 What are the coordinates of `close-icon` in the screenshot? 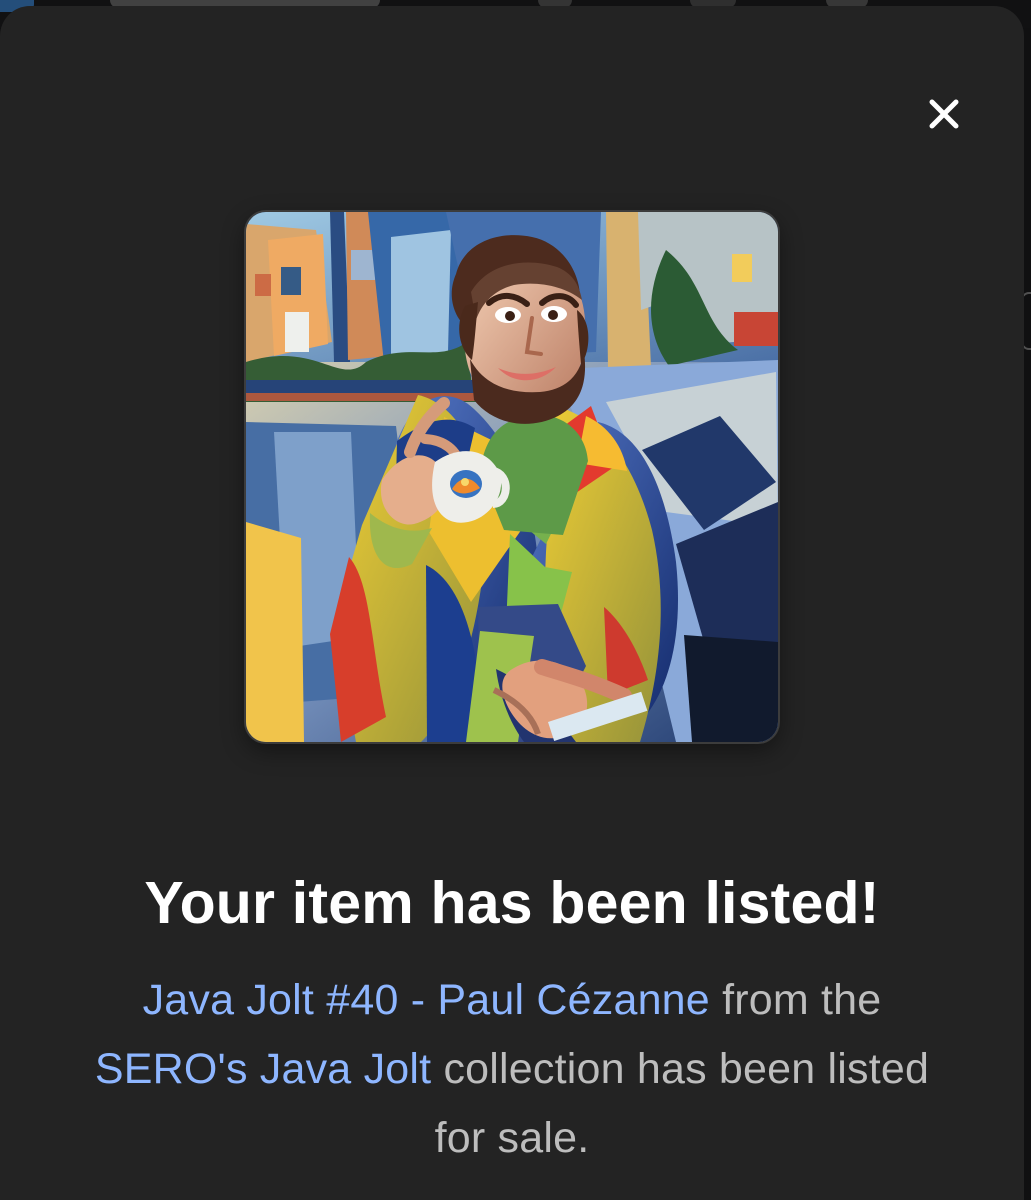 It's located at (944, 114).